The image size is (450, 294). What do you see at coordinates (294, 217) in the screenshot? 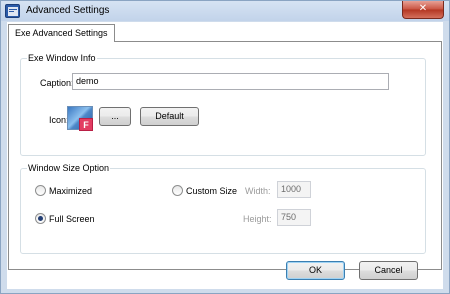
I see `height-input: 750` at bounding box center [294, 217].